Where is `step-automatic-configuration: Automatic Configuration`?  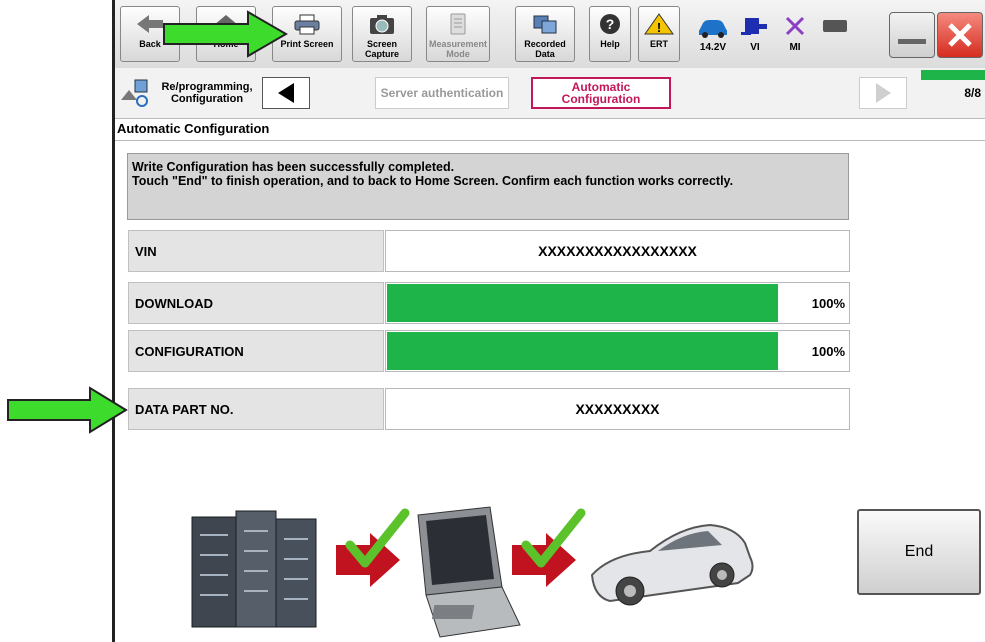
step-automatic-configuration: Automatic Configuration is located at coordinates (601, 93).